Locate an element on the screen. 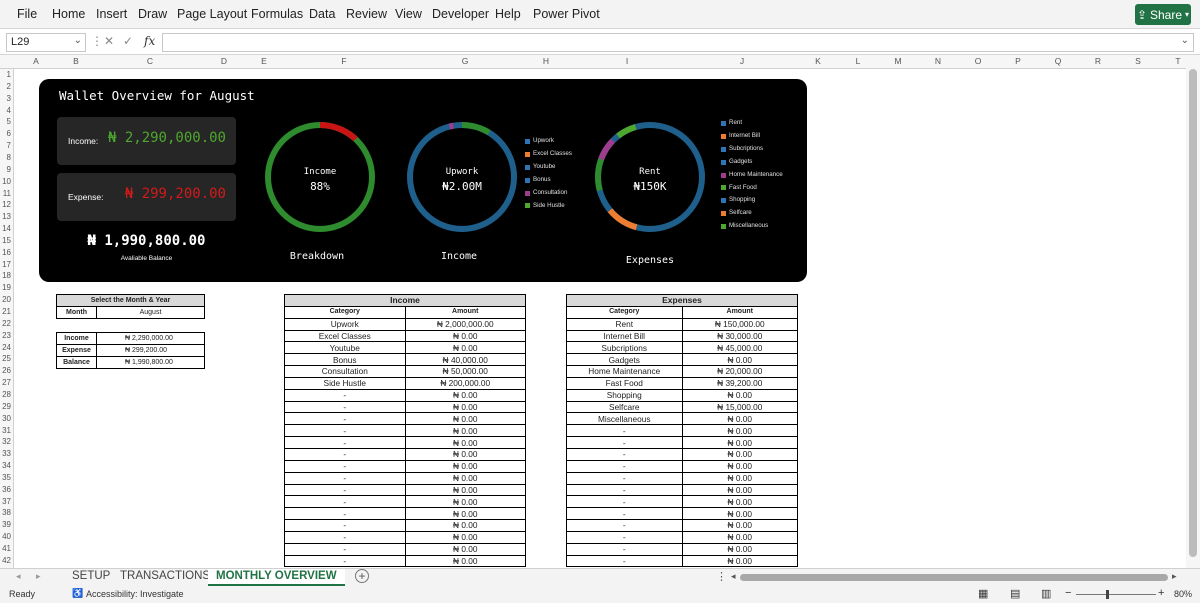 Image resolution: width=1200 pixels, height=603 pixels. column-header: T is located at coordinates (1177, 61).